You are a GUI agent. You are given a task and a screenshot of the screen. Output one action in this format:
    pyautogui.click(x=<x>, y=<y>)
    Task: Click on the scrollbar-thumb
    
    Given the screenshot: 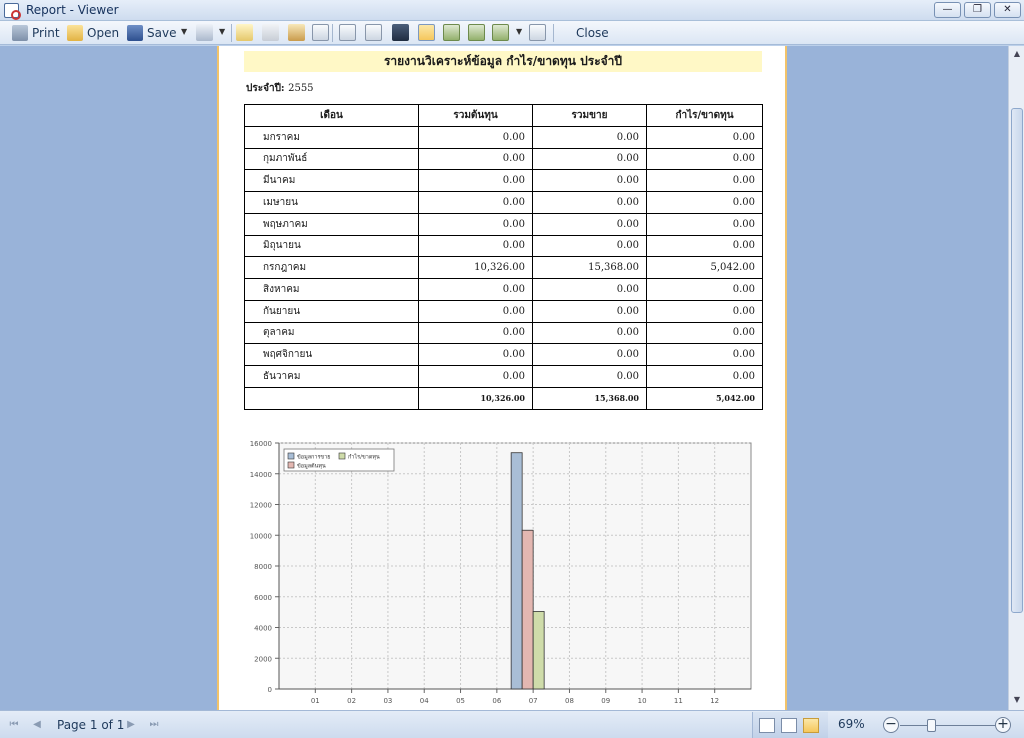 What is the action you would take?
    pyautogui.click(x=1017, y=360)
    